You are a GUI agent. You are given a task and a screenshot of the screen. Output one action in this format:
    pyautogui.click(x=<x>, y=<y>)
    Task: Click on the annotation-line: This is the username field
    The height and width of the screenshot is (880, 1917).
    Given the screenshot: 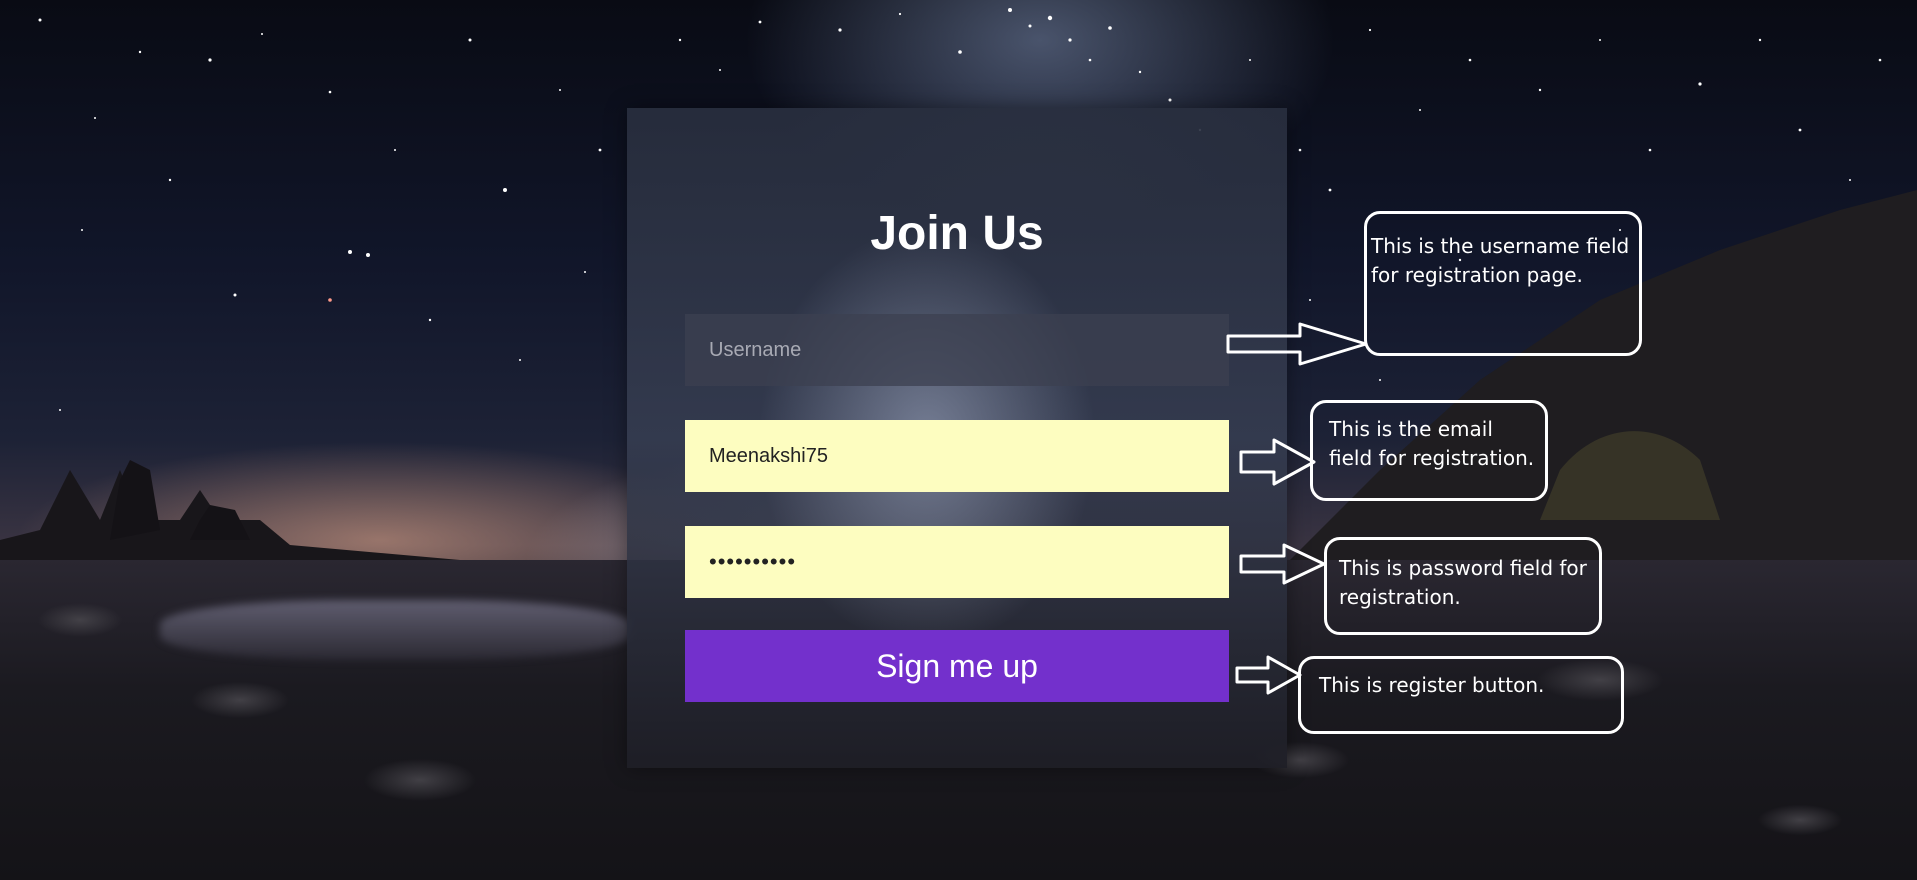 What is the action you would take?
    pyautogui.click(x=1500, y=246)
    